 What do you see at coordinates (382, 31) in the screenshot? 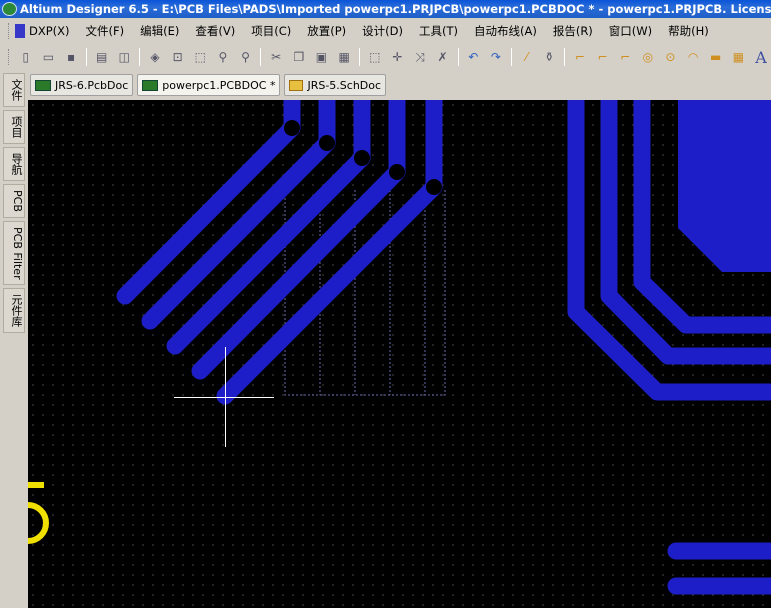
I see `menu-design: 设计(D)` at bounding box center [382, 31].